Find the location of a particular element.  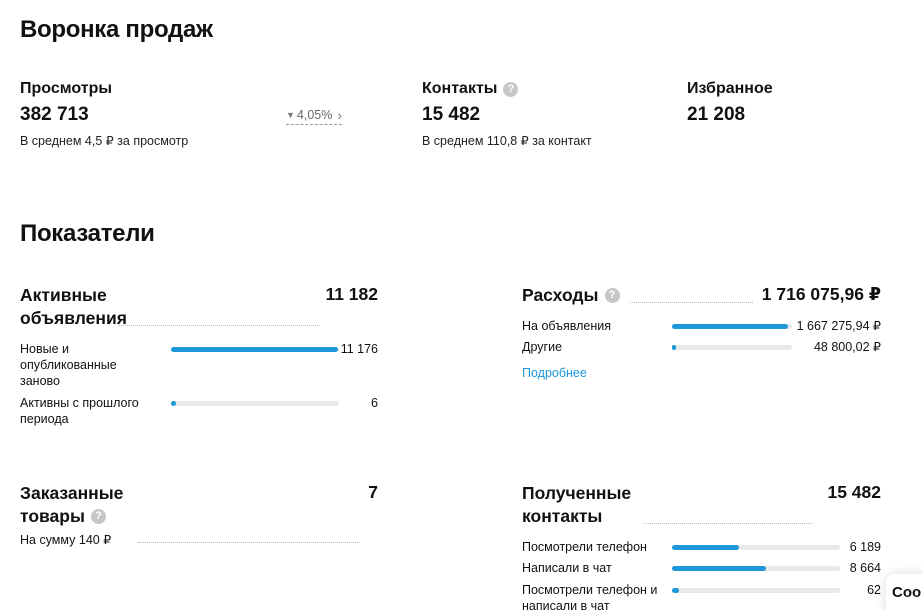

orders-title-2: товары is located at coordinates (52, 516).